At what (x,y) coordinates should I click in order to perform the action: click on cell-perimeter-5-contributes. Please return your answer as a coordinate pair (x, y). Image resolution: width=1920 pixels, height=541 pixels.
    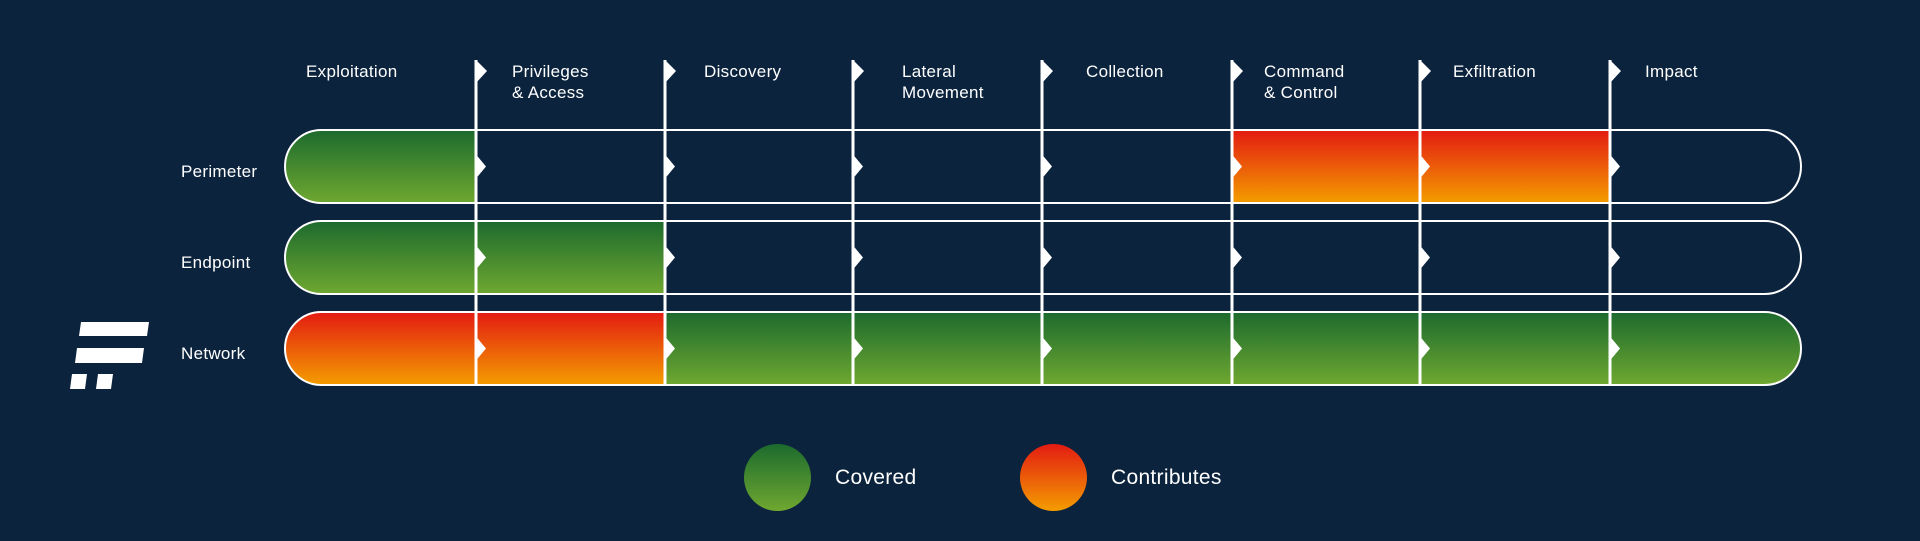
    Looking at the image, I should click on (1326, 166).